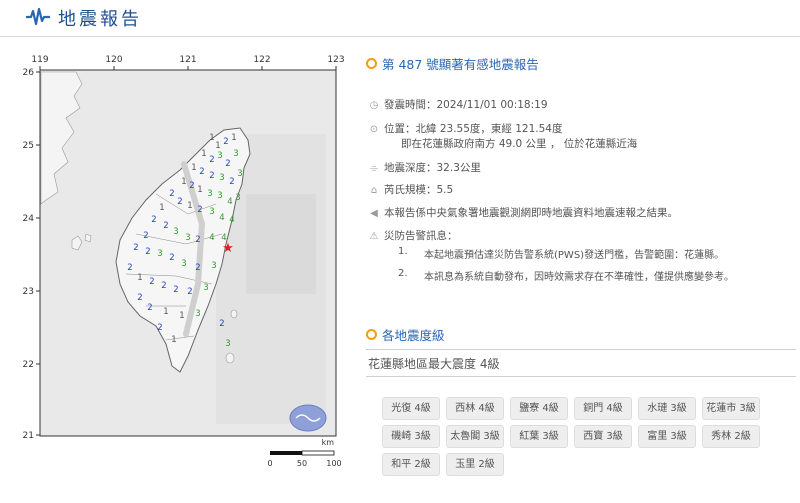  I want to click on depth-row: ⌯ 地震深度：32.3公里, so click(425, 168).